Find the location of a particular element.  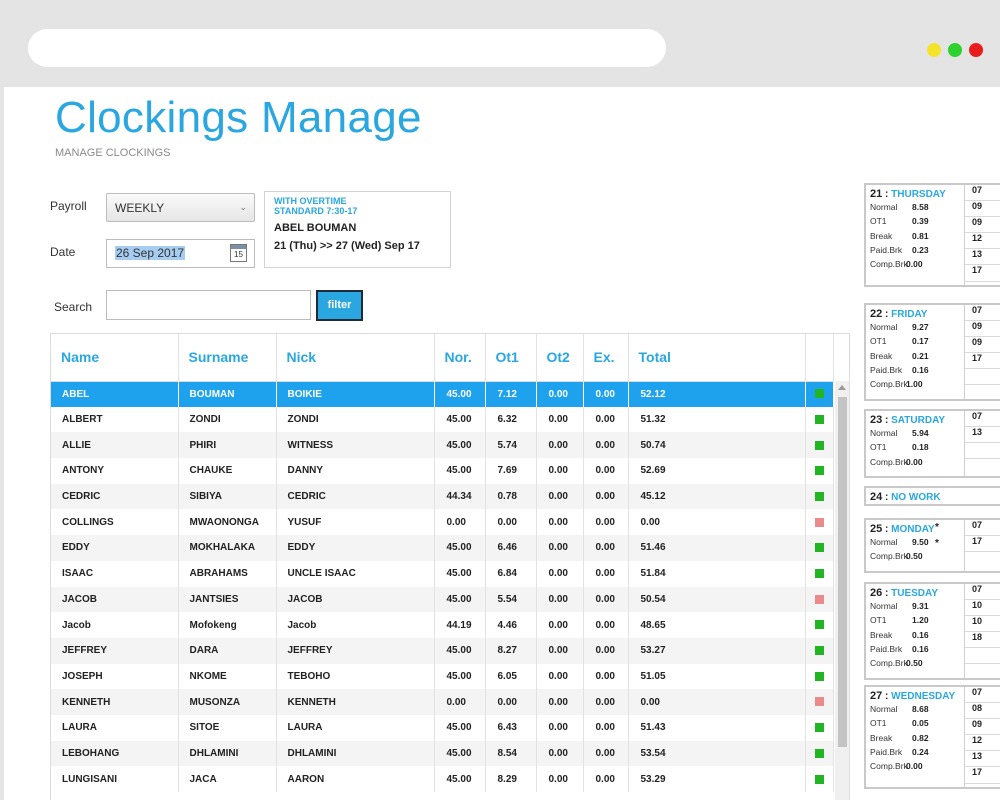

clock-time-value: 13 is located at coordinates (977, 756).